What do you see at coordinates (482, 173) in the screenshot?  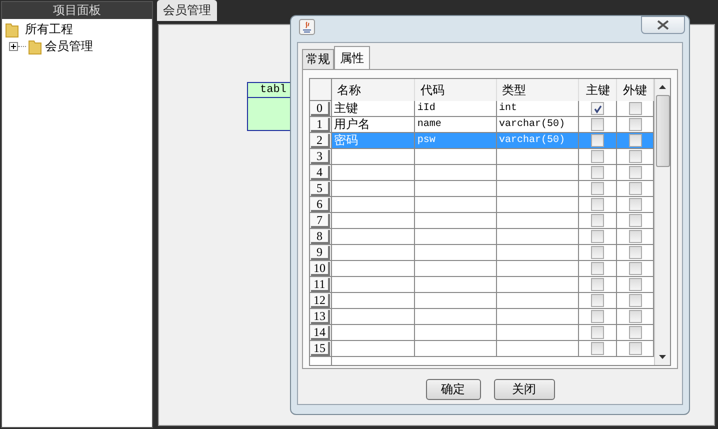 I see `table-row: 4` at bounding box center [482, 173].